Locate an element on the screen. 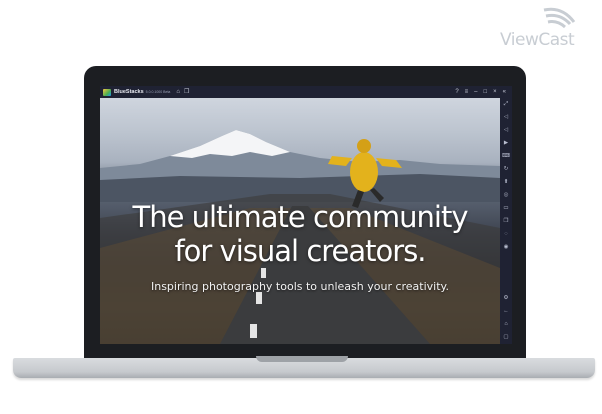 The height and width of the screenshot is (414, 602). emulator-sidebar: ⤢ ◁ ◁ ▶ ⌨ ↻ ⬆ ◎ ▭ ❐ ◌ ◉ ⚙ ← ⌂ ▢ is located at coordinates (506, 221).